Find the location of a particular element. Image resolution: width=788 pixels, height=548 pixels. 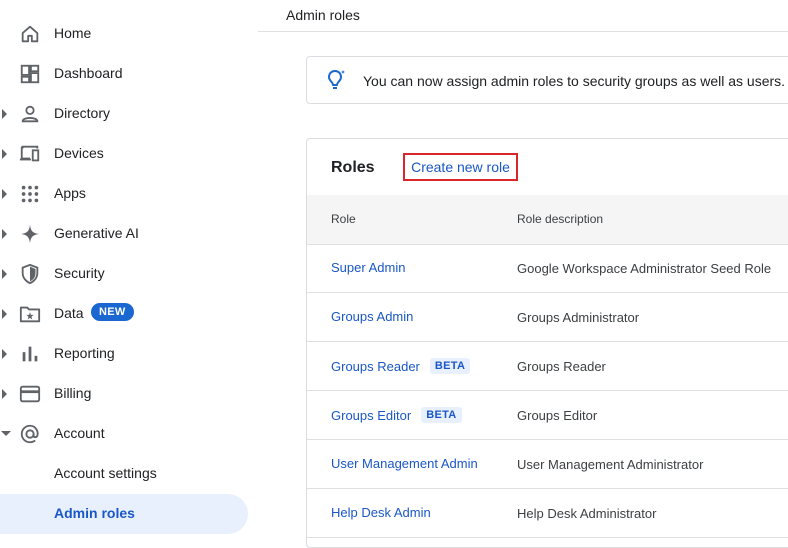

role-name-link: Groups Editor BETA is located at coordinates (396, 415).